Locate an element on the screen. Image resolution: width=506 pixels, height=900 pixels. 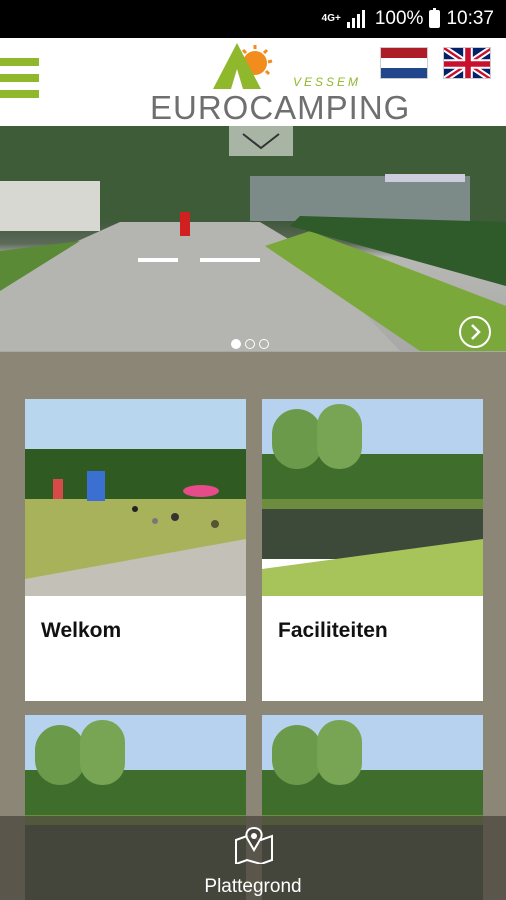
chevron-down-icon is located at coordinates (261, 141).